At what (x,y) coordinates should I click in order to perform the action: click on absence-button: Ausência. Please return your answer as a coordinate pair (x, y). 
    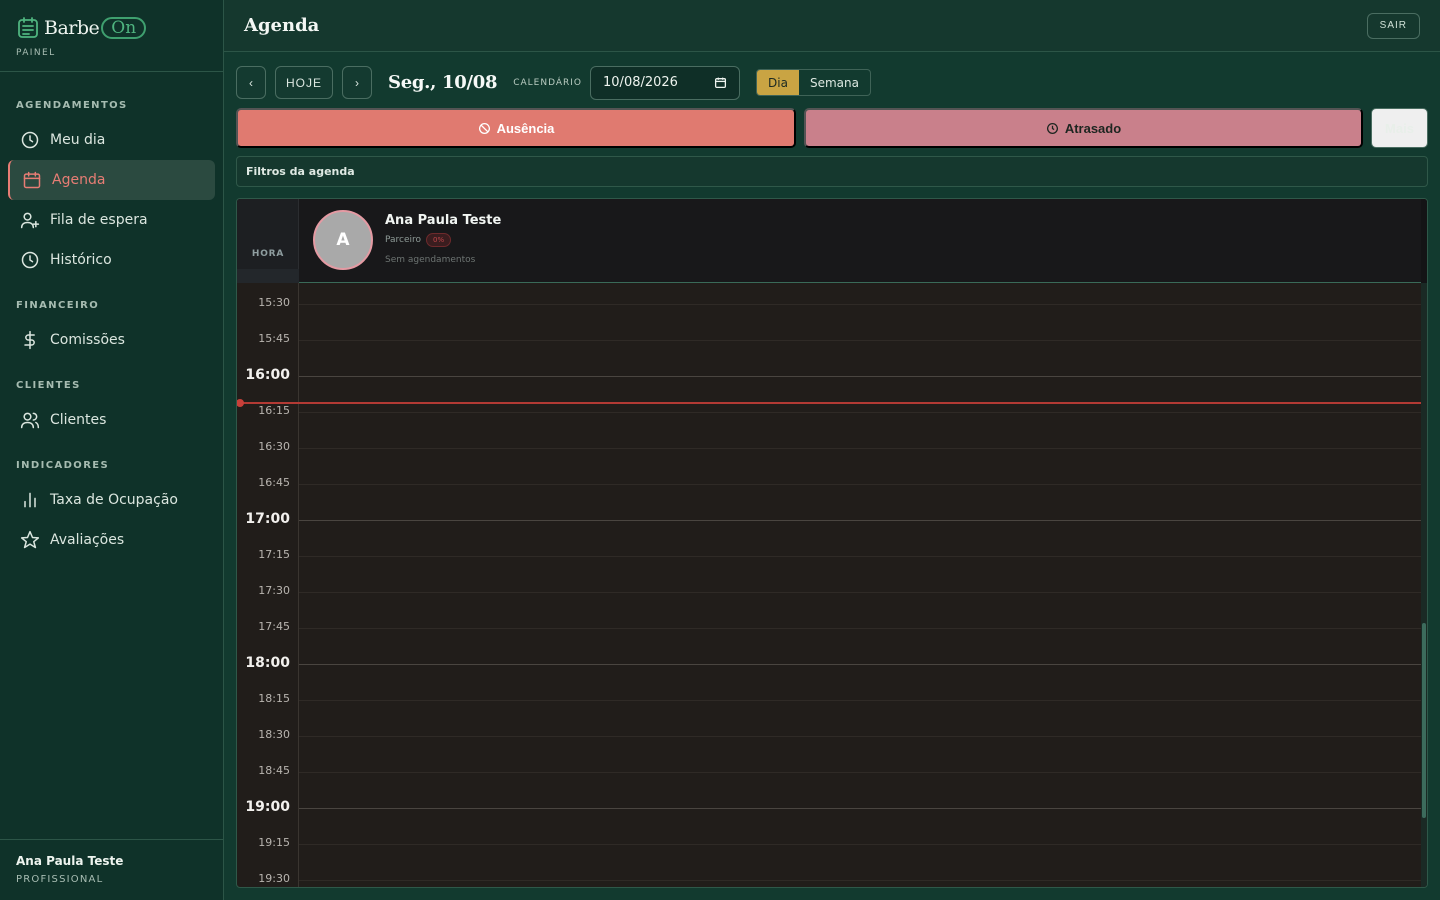
    Looking at the image, I should click on (516, 128).